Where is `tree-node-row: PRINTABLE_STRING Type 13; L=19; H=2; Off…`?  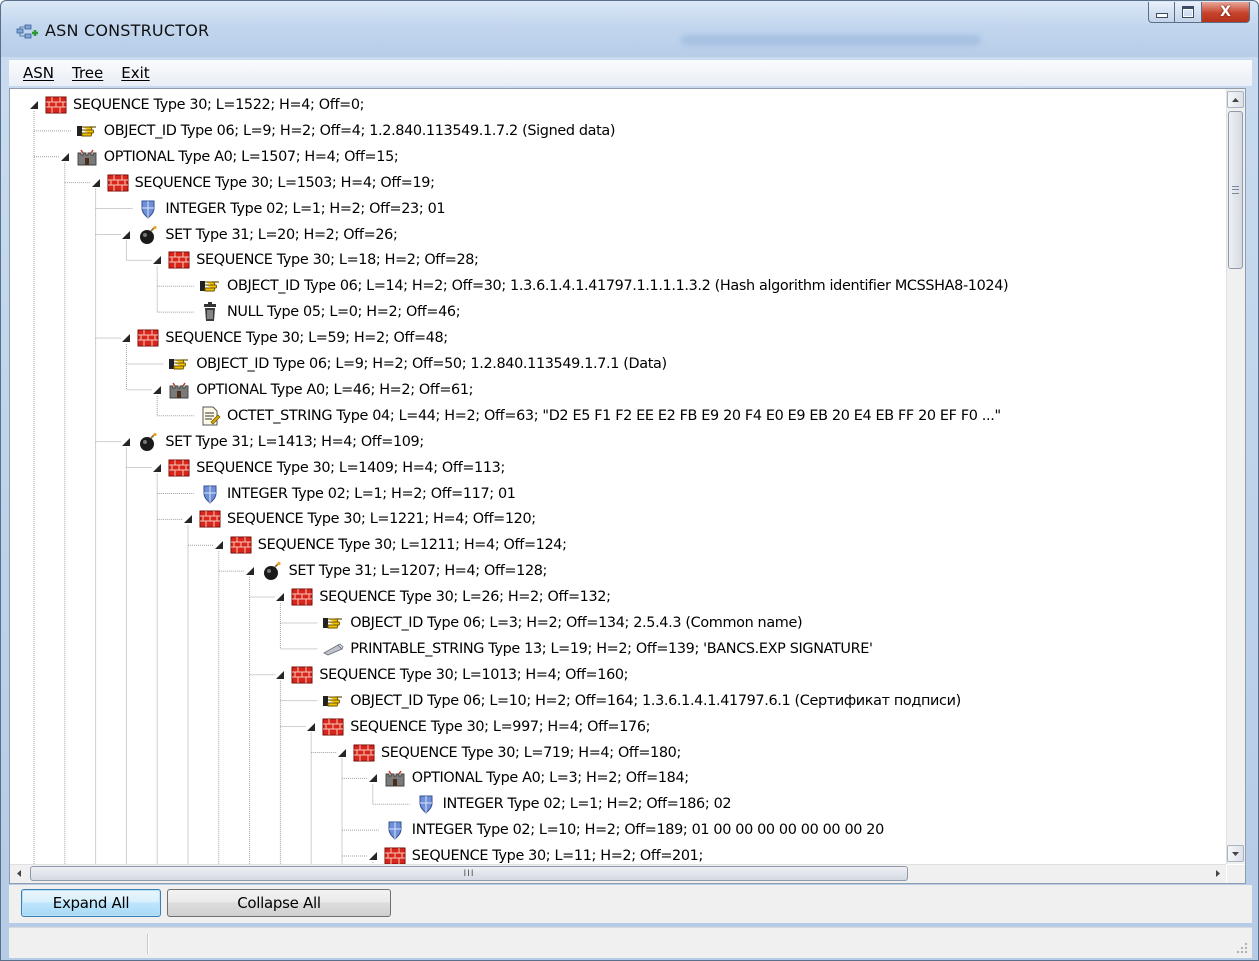
tree-node-row: PRINTABLE_STRING Type 13; L=19; H=2; Off… is located at coordinates (589, 649).